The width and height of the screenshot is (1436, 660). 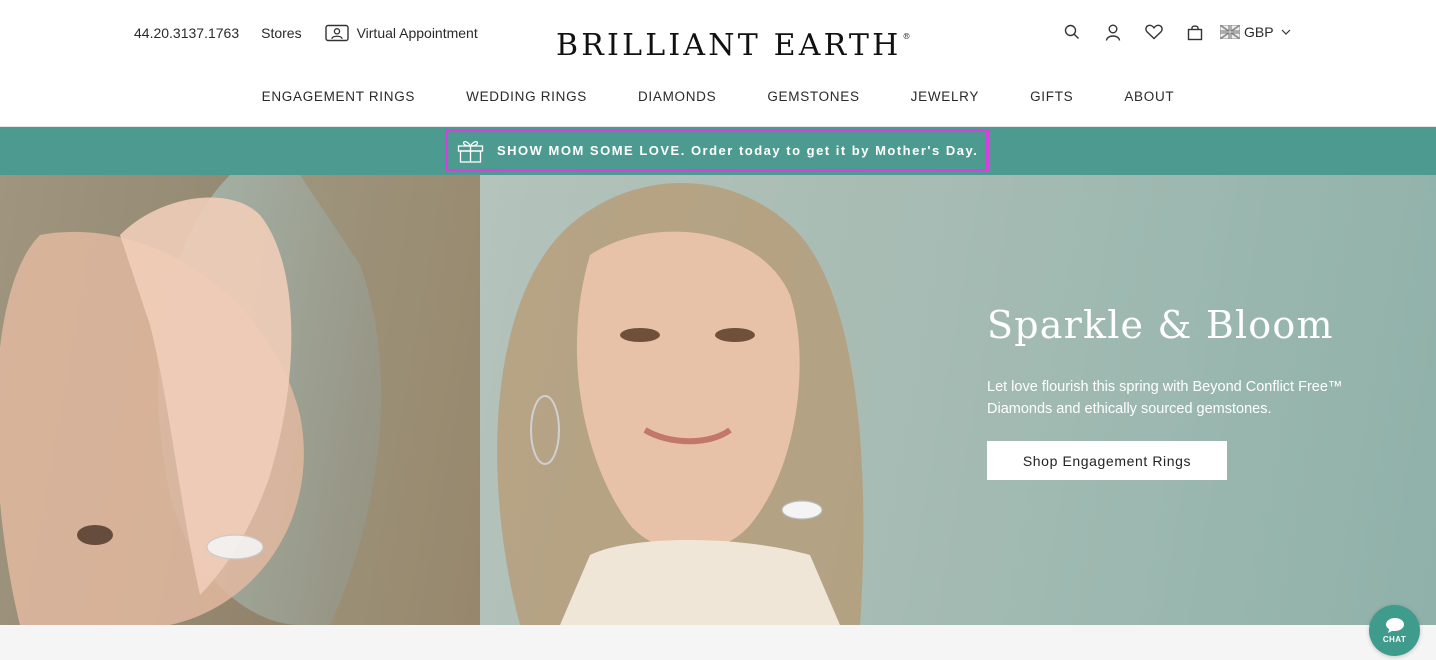 I want to click on uk-flag-icon, so click(x=1230, y=32).